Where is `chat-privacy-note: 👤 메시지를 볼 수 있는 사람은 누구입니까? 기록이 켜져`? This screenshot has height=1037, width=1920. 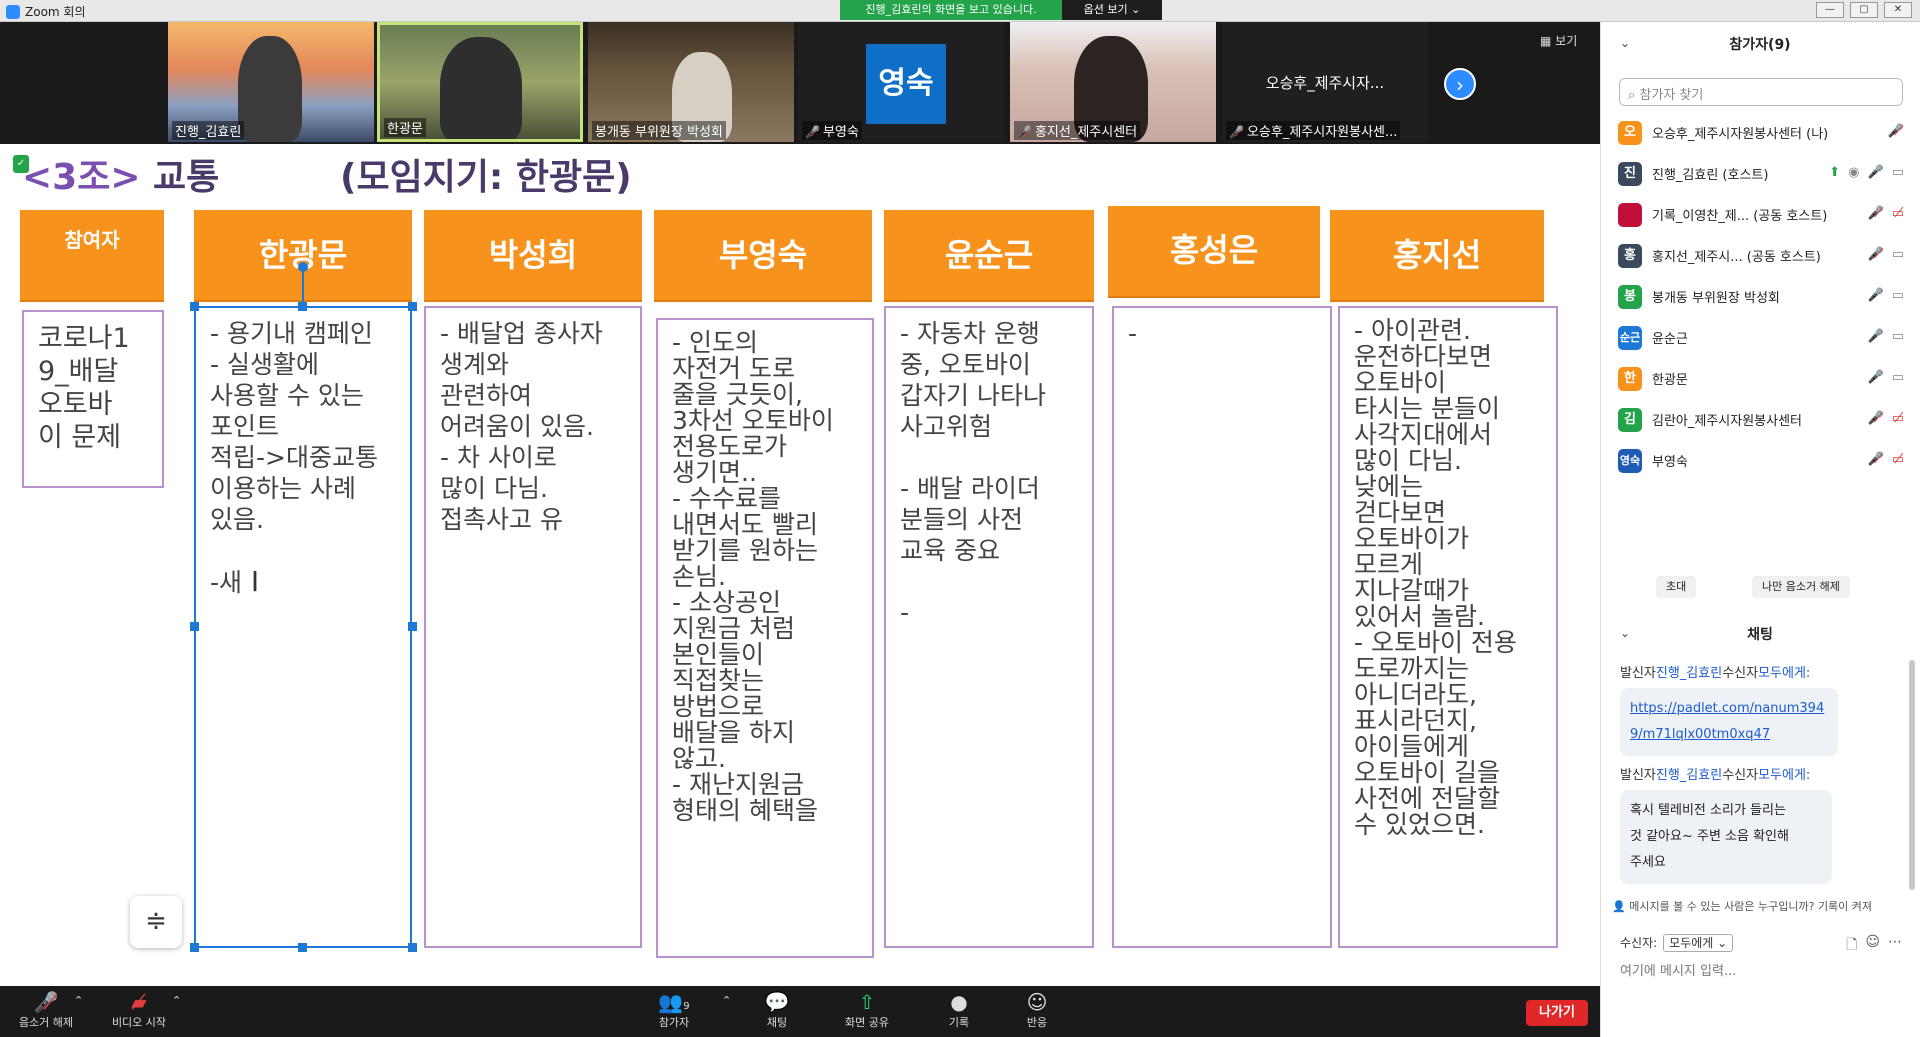
chat-privacy-note: 👤 메시지를 볼 수 있는 사람은 누구입니까? 기록이 켜져 is located at coordinates (1762, 906).